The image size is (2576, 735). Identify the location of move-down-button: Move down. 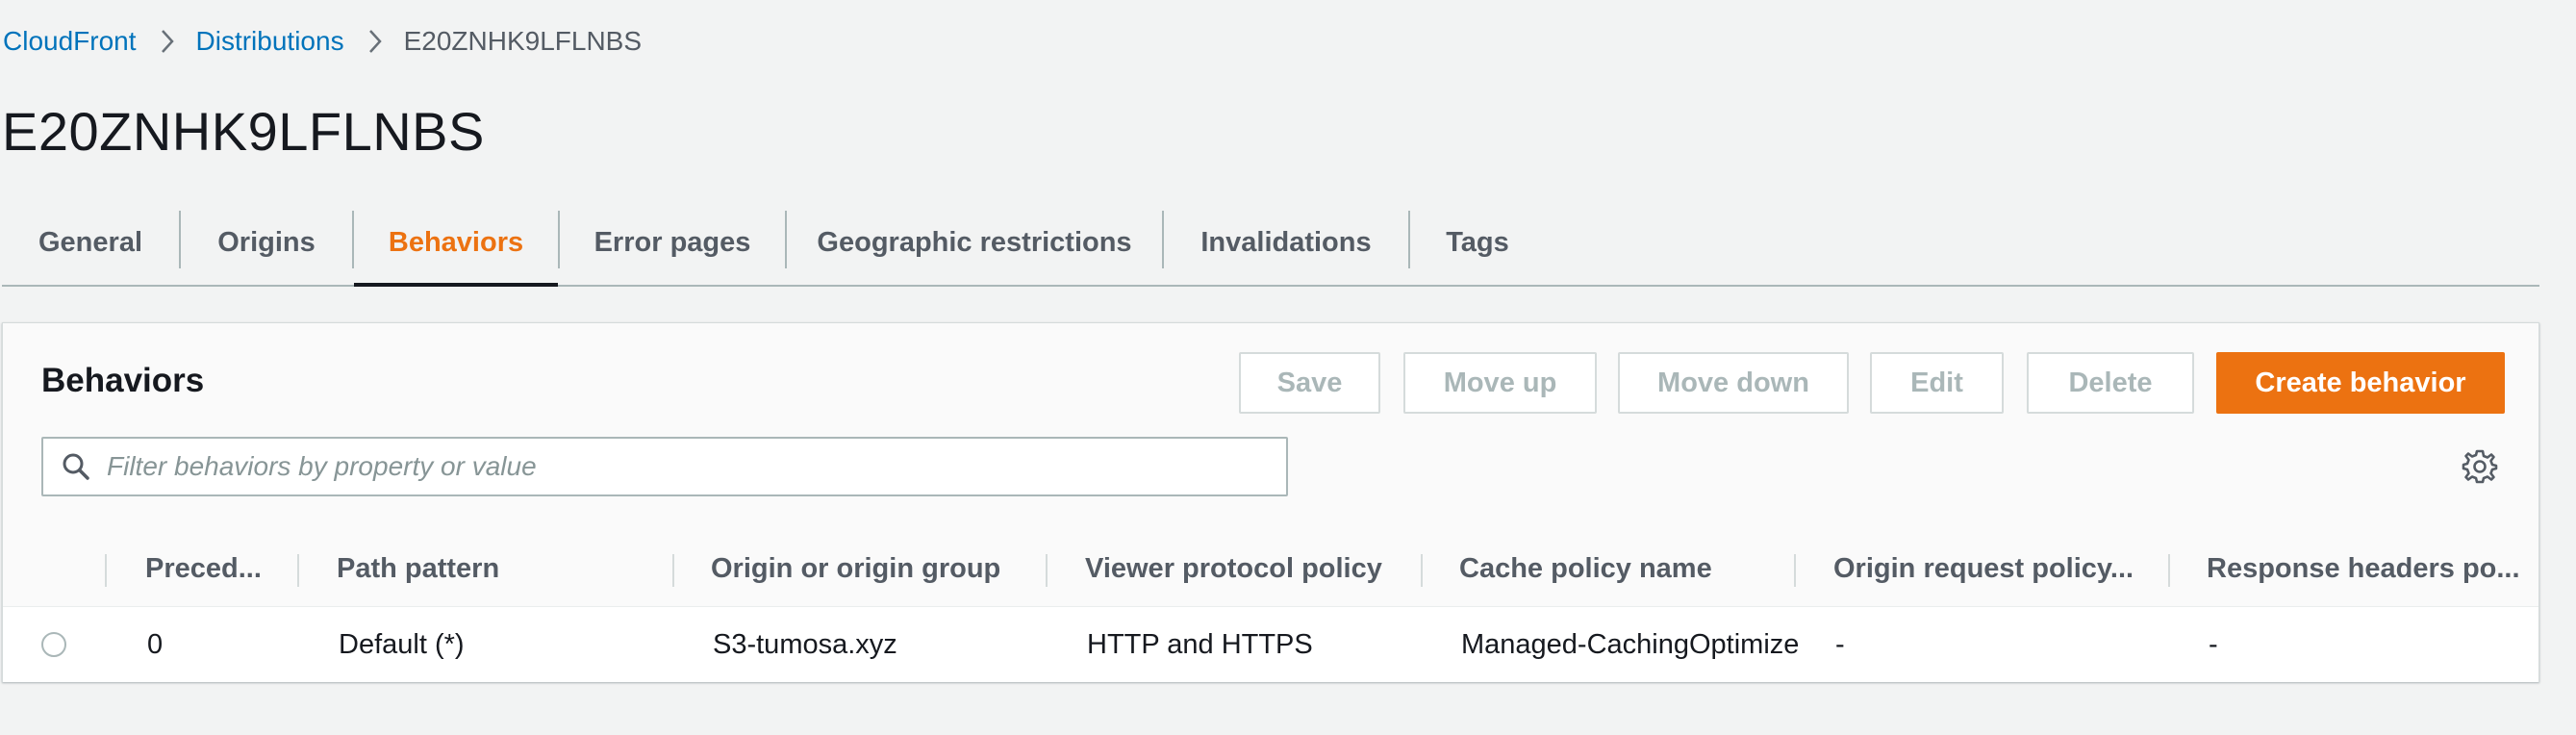
(1734, 383).